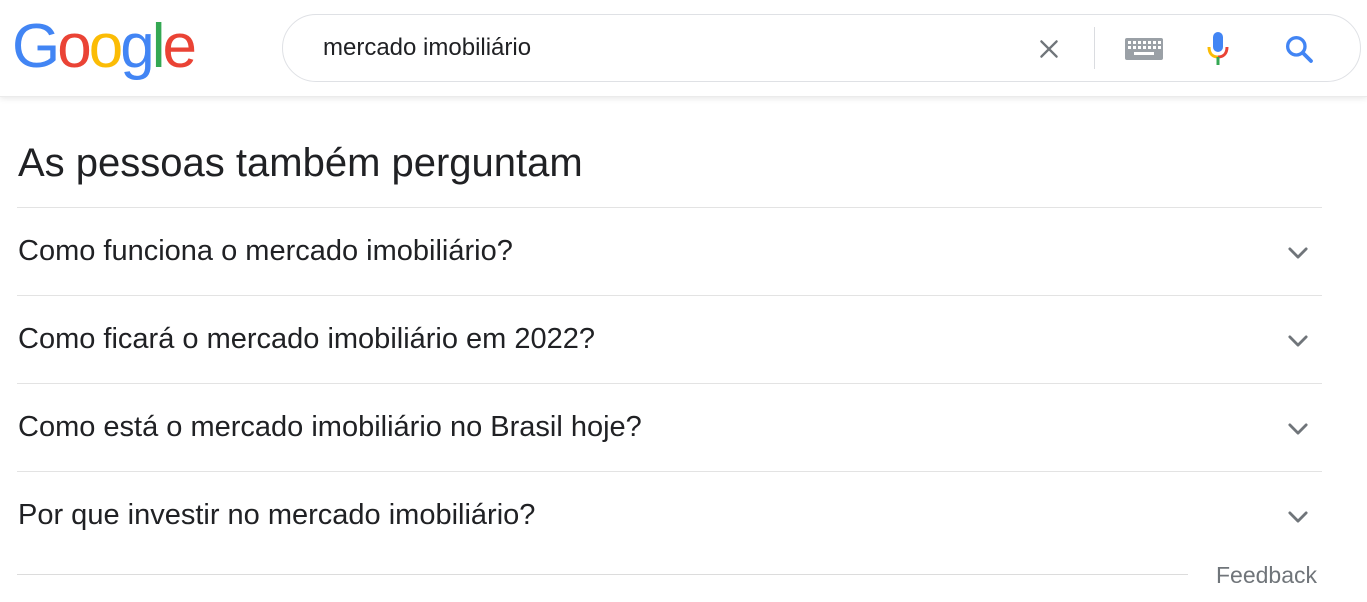  I want to click on paa-question-text: Como funciona o mercado imobiliário?, so click(265, 251).